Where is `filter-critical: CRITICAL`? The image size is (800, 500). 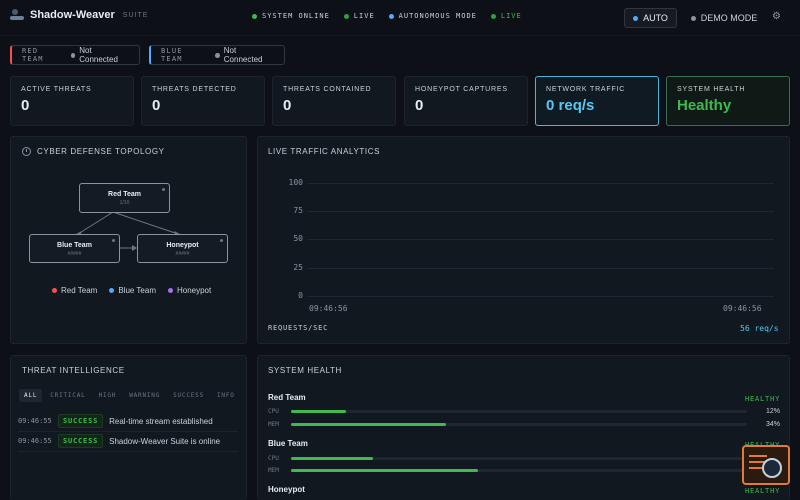 filter-critical: CRITICAL is located at coordinates (67, 395).